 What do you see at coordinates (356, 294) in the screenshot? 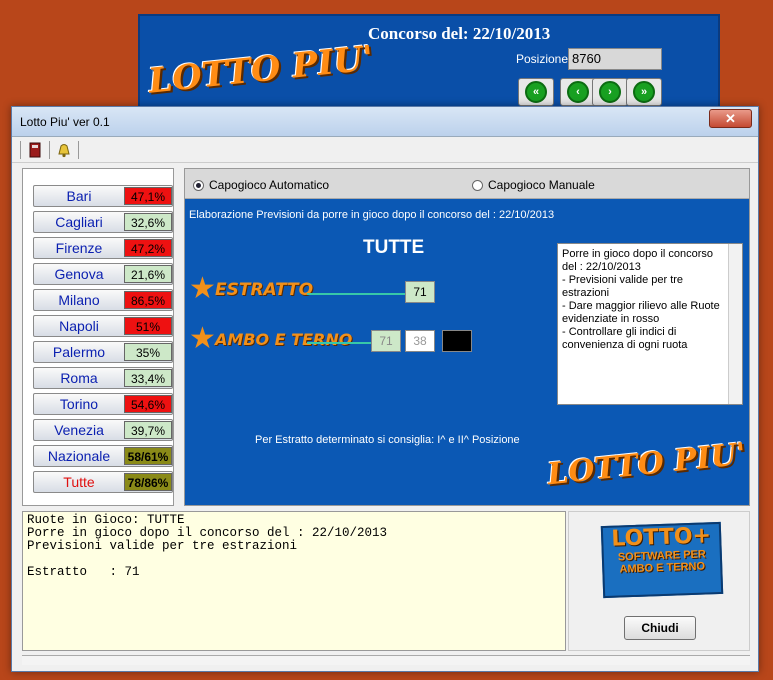
I see `estratto-connector` at bounding box center [356, 294].